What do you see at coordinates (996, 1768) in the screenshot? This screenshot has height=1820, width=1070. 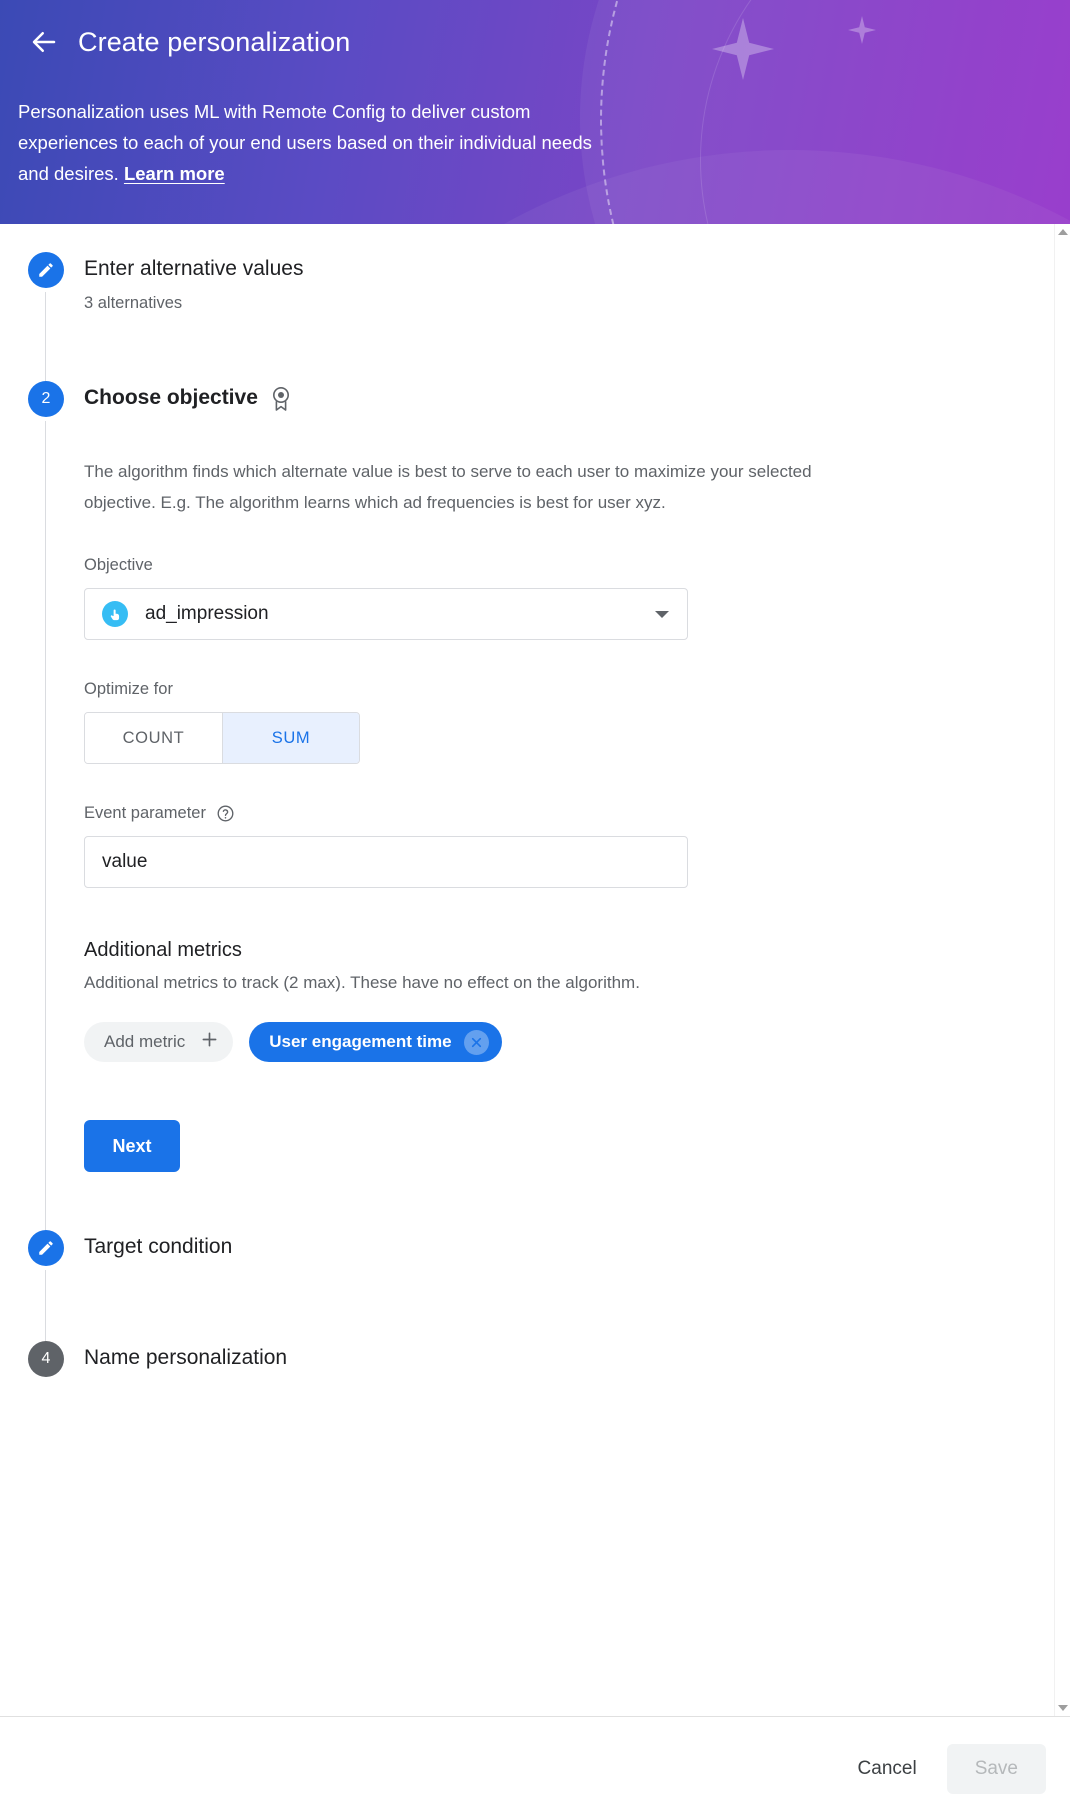 I see `save-button: Save` at bounding box center [996, 1768].